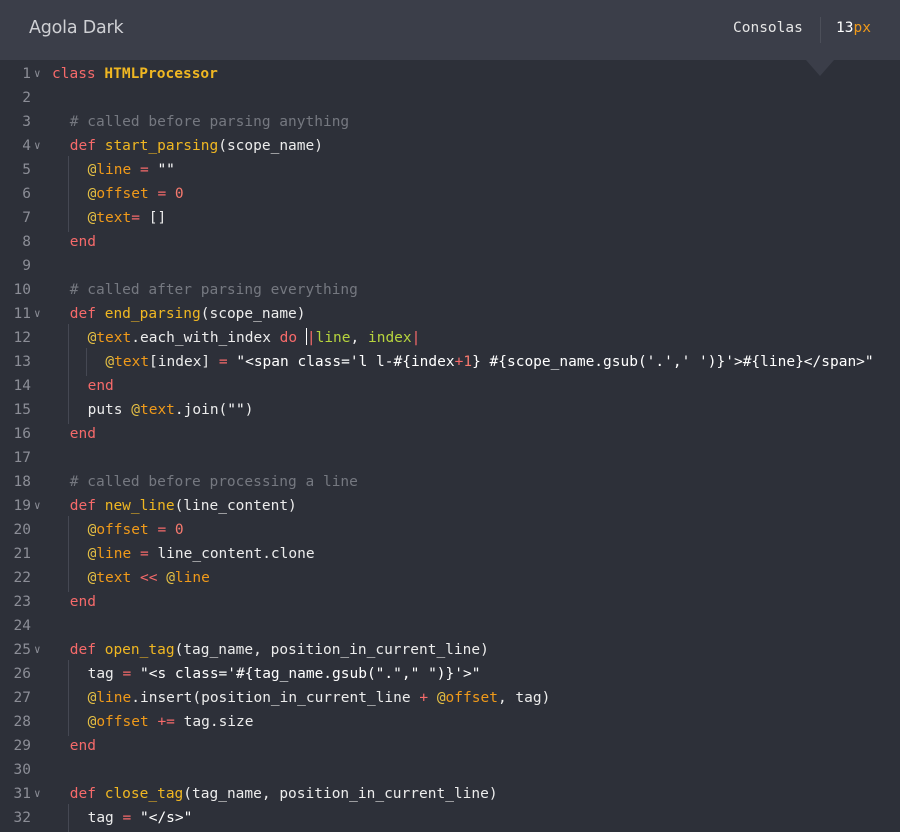 The height and width of the screenshot is (832, 900). Describe the element at coordinates (214, 482) in the screenshot. I see `code-text: # called before processing a line` at that location.